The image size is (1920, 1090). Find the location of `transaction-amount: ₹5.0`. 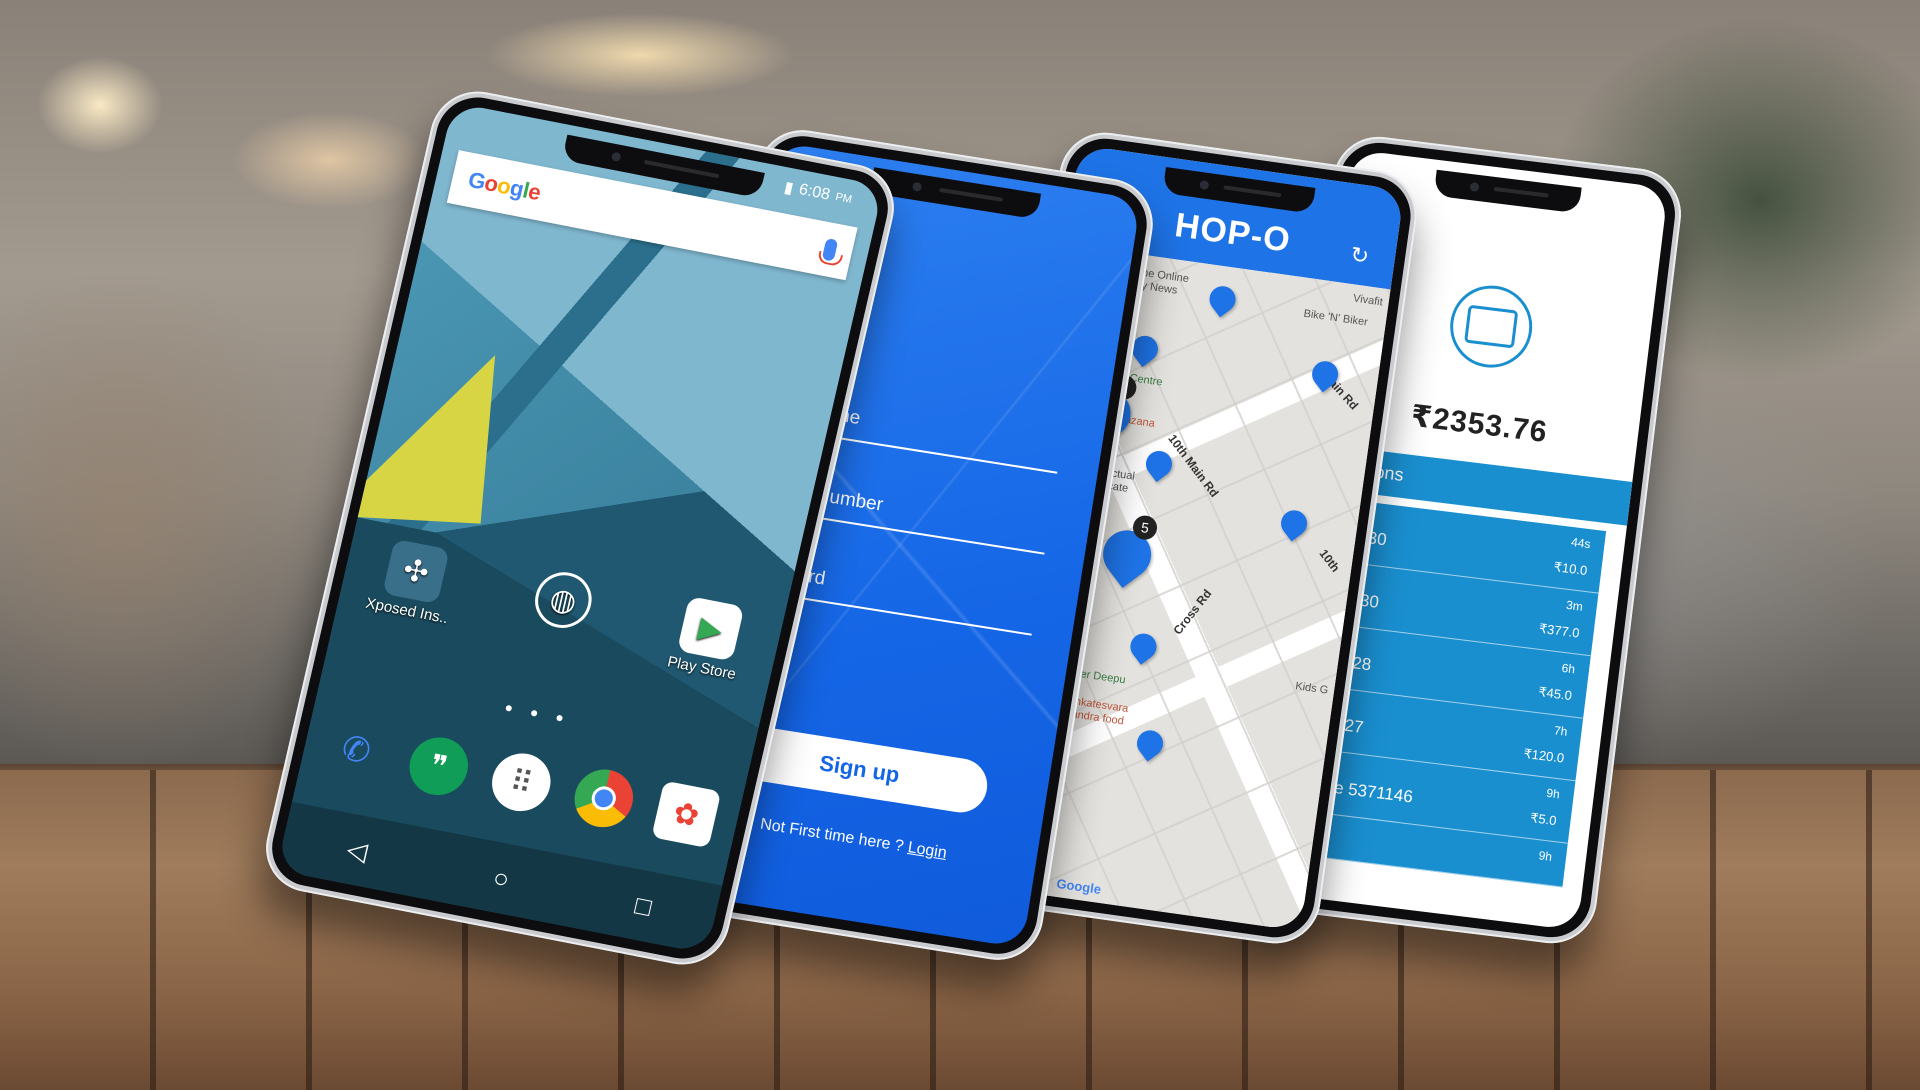

transaction-amount: ₹5.0 is located at coordinates (1543, 819).